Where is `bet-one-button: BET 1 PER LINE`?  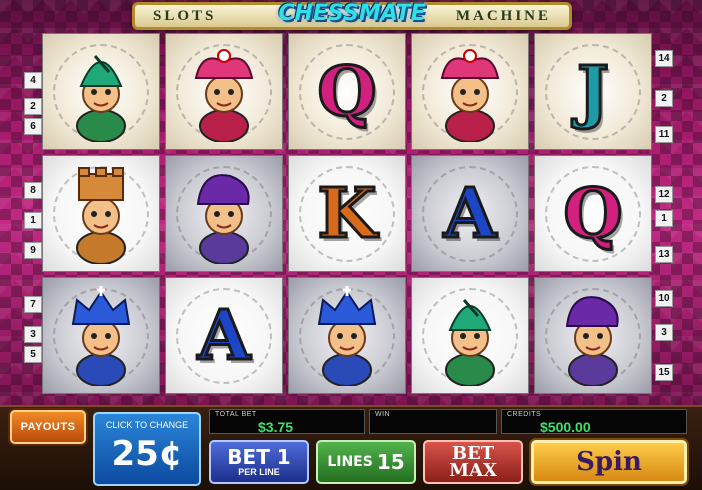
bet-one-button: BET 1 PER LINE is located at coordinates (259, 462).